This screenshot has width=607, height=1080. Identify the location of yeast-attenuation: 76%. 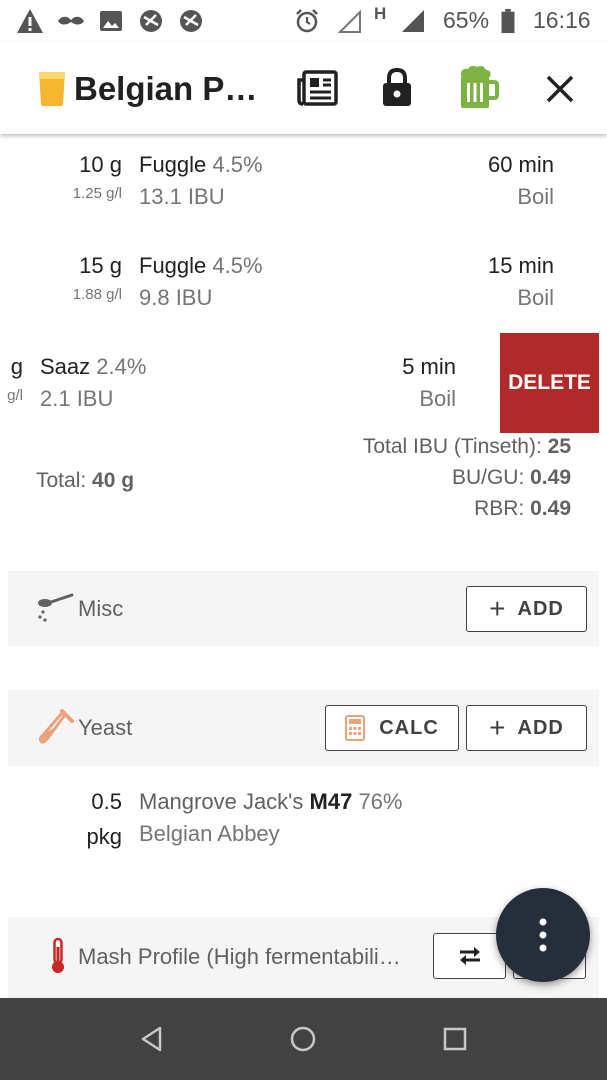
(380, 801).